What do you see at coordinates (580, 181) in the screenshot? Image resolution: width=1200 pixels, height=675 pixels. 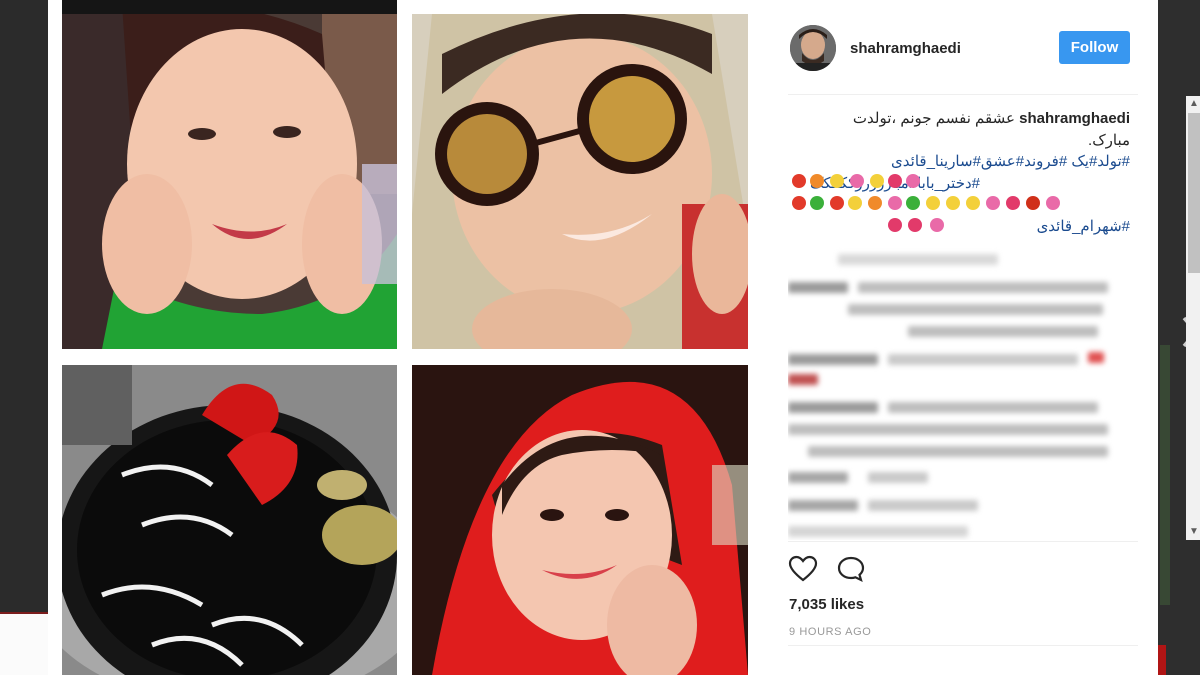 I see `collage-photo-sunglasses` at bounding box center [580, 181].